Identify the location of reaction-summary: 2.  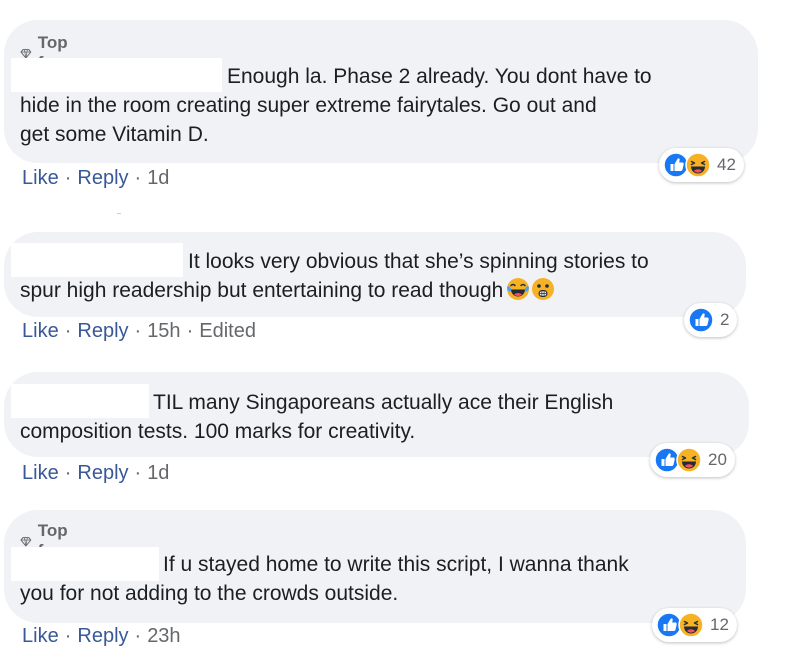
(711, 320).